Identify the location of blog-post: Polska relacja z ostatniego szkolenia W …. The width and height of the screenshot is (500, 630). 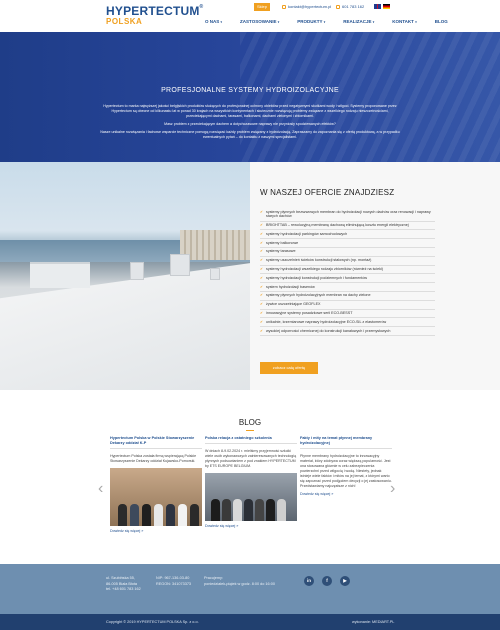
(251, 482).